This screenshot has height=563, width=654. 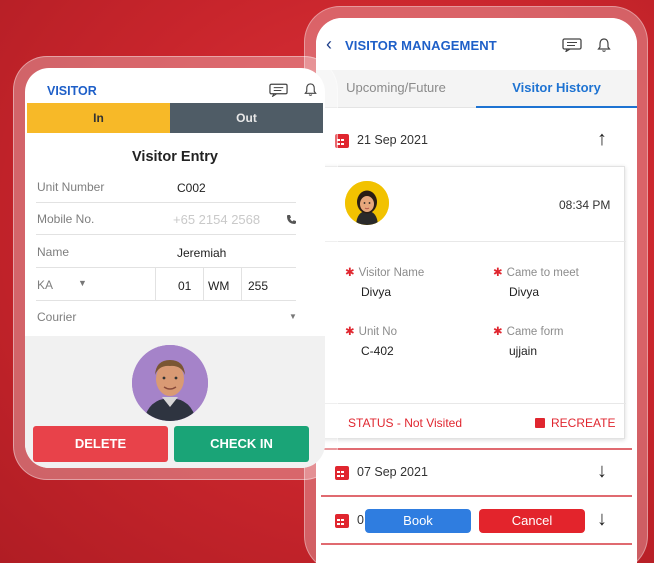 I want to click on tab-upcoming-future: Upcoming/Future, so click(x=396, y=89).